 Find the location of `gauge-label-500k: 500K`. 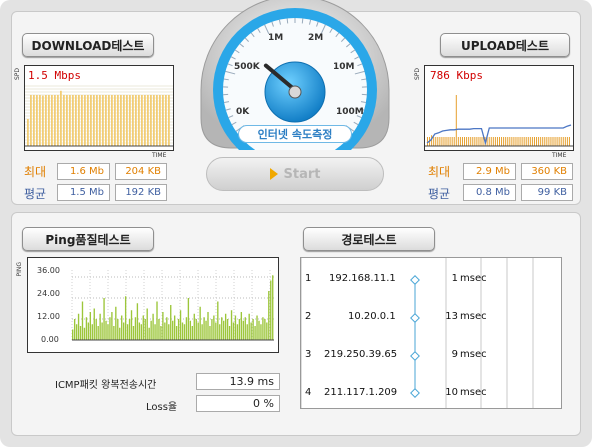

gauge-label-500k: 500K is located at coordinates (247, 67).